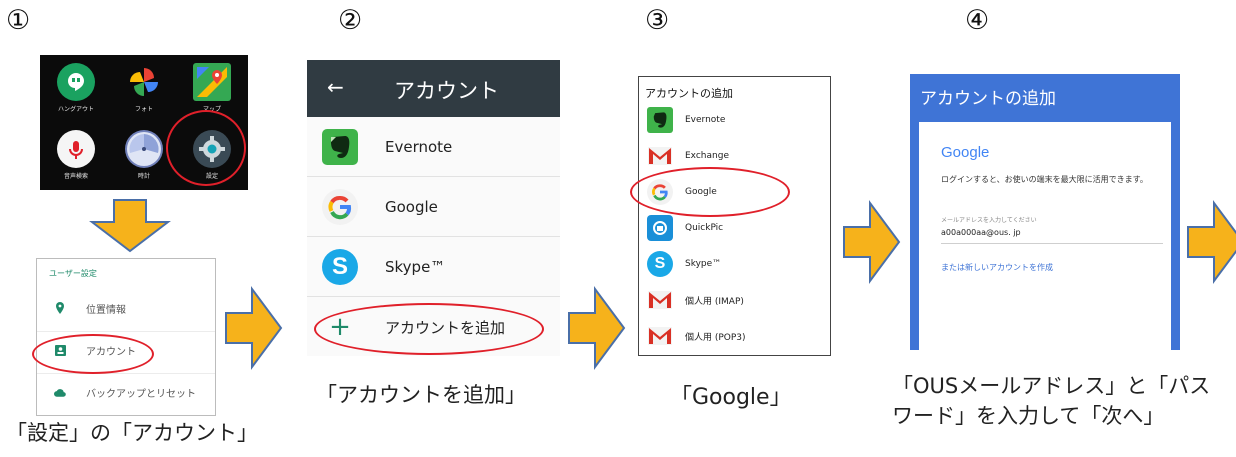 The image size is (1236, 457). I want to click on step-1-caption: 「設定」の「アカウント」, so click(132, 433).